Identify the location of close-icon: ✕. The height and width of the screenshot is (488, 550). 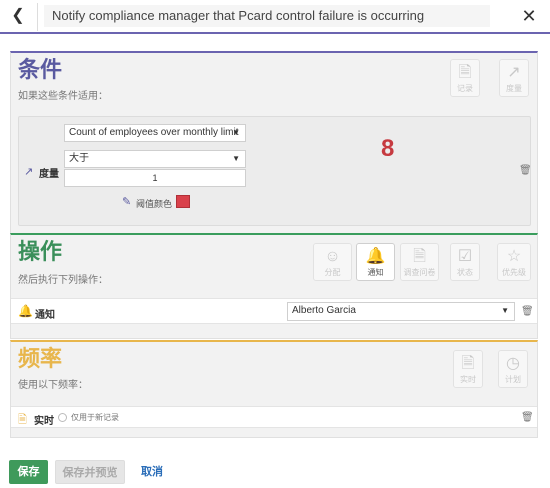
(529, 16).